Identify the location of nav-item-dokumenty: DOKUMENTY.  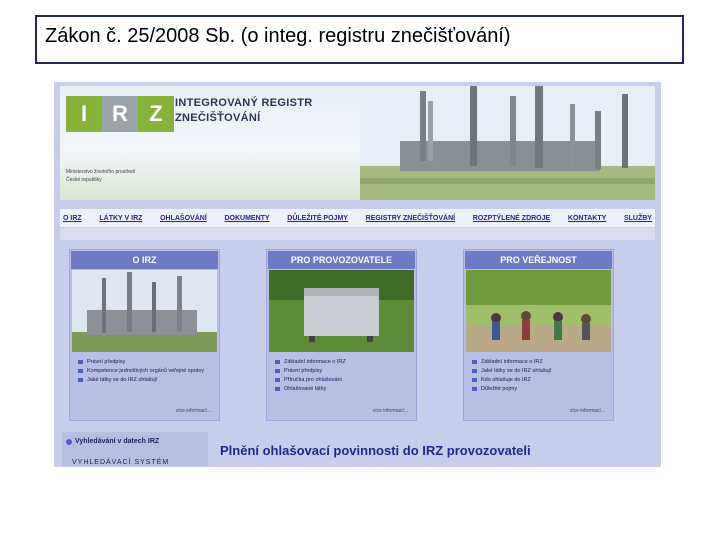
(246, 218).